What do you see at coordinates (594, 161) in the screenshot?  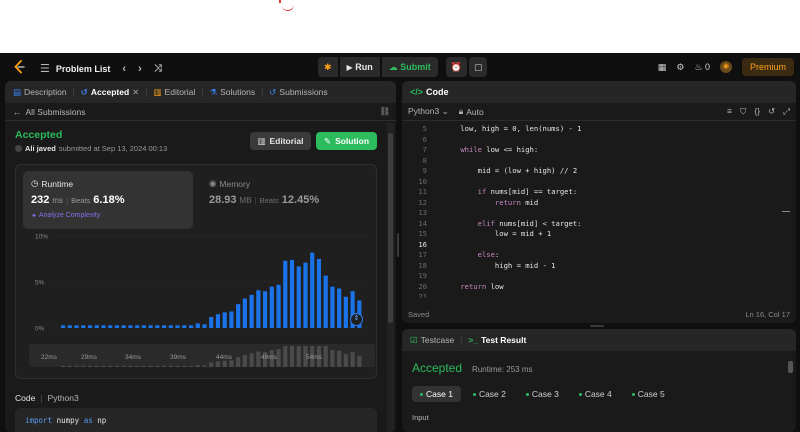 I see `code-line: 8` at bounding box center [594, 161].